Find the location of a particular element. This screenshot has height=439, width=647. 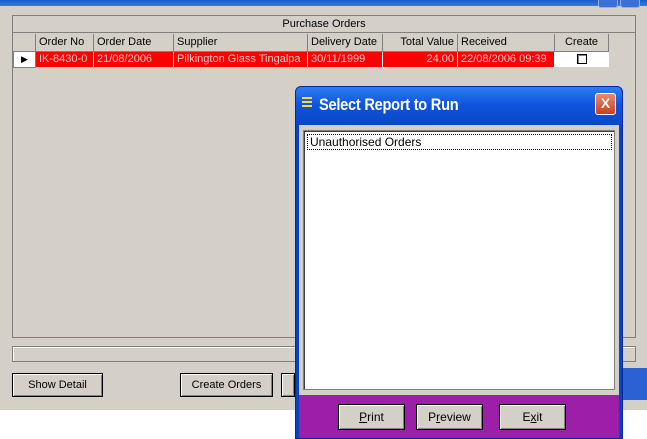

close-icon: X is located at coordinates (605, 104).